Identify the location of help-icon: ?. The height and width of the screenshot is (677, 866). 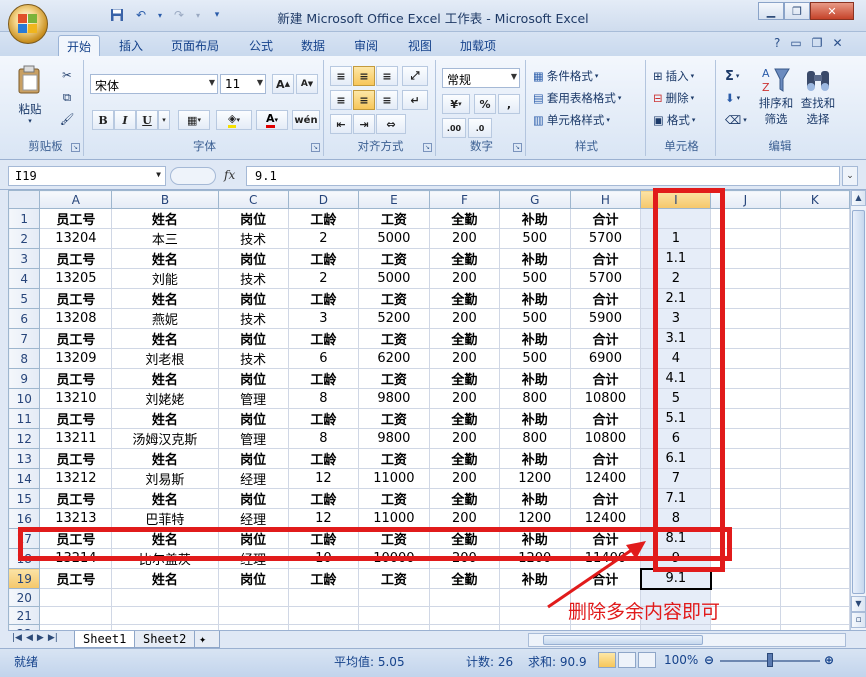
(777, 43).